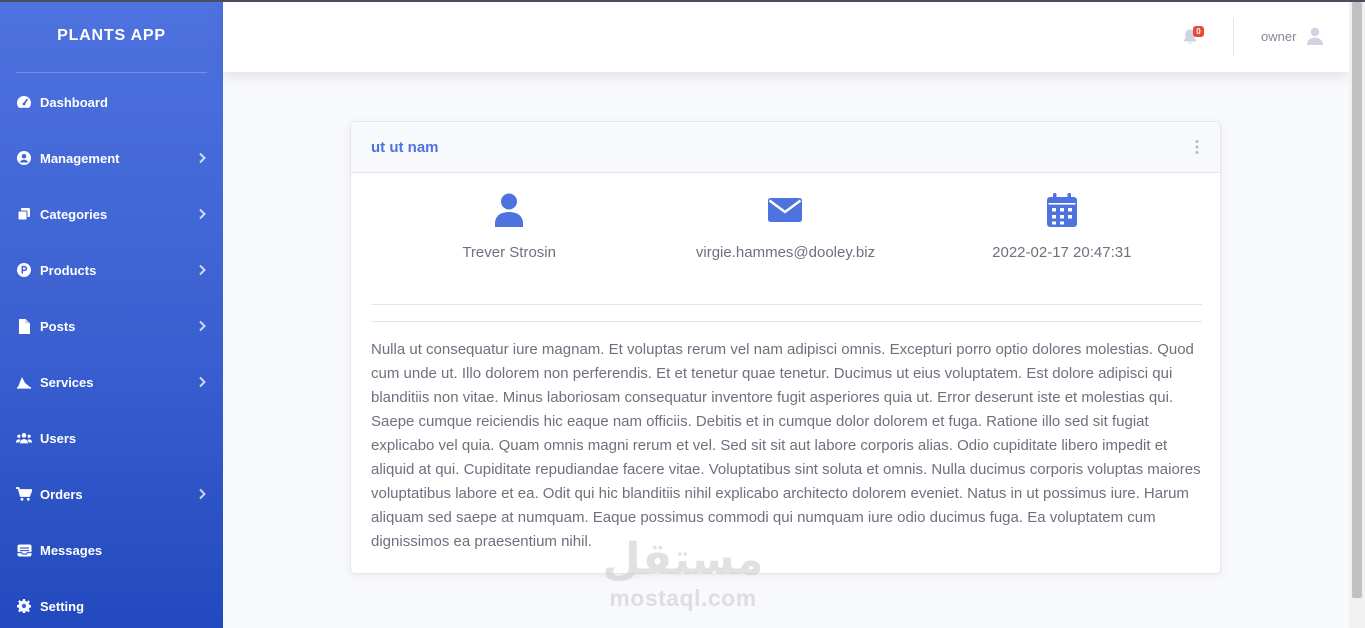 The height and width of the screenshot is (628, 1365). Describe the element at coordinates (1233, 37) in the screenshot. I see `topbar-divider` at that location.